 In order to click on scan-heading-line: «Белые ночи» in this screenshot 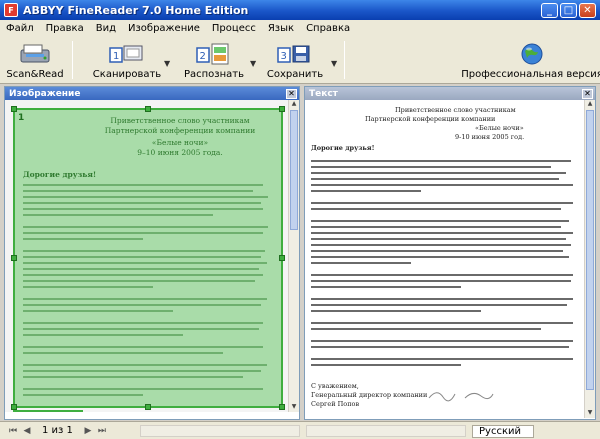, I will do `click(180, 142)`.